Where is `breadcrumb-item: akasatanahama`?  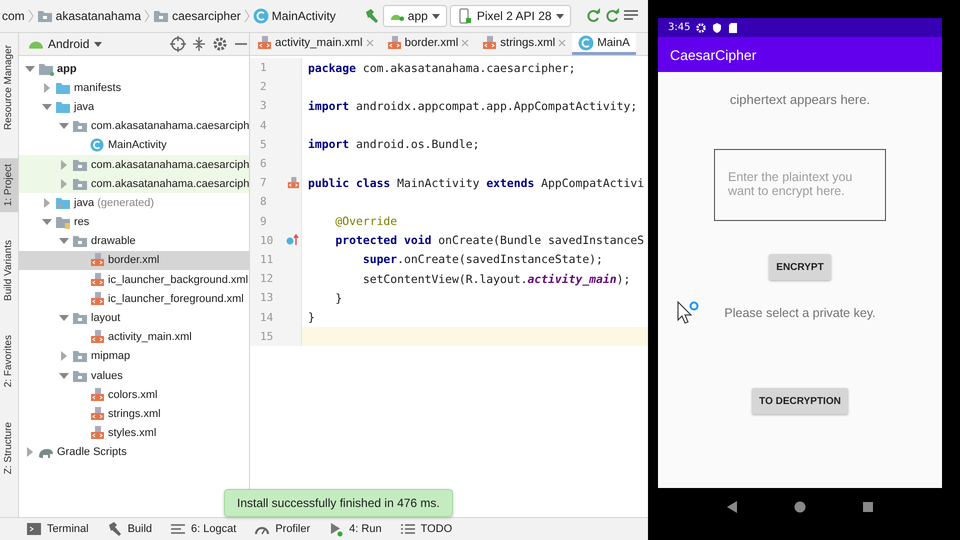
breadcrumb-item: akasatanahama is located at coordinates (99, 16).